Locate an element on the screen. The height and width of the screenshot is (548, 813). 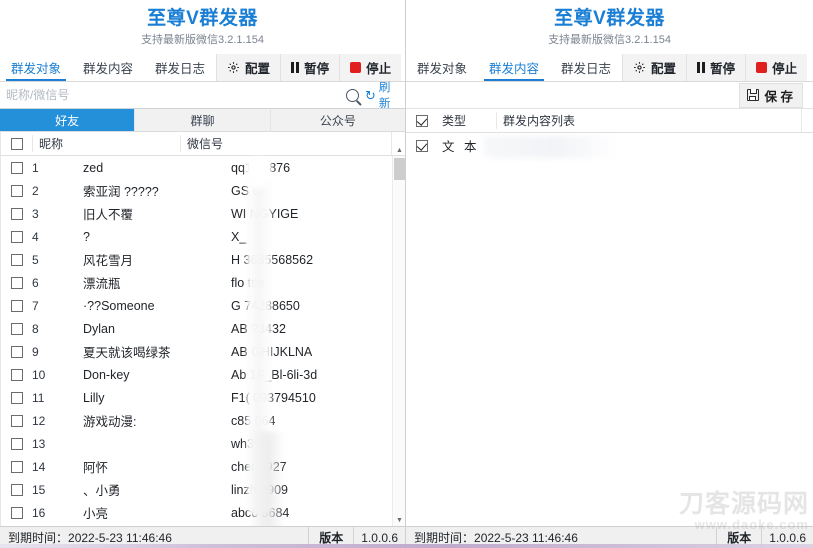
search-icon is located at coordinates (352, 95).